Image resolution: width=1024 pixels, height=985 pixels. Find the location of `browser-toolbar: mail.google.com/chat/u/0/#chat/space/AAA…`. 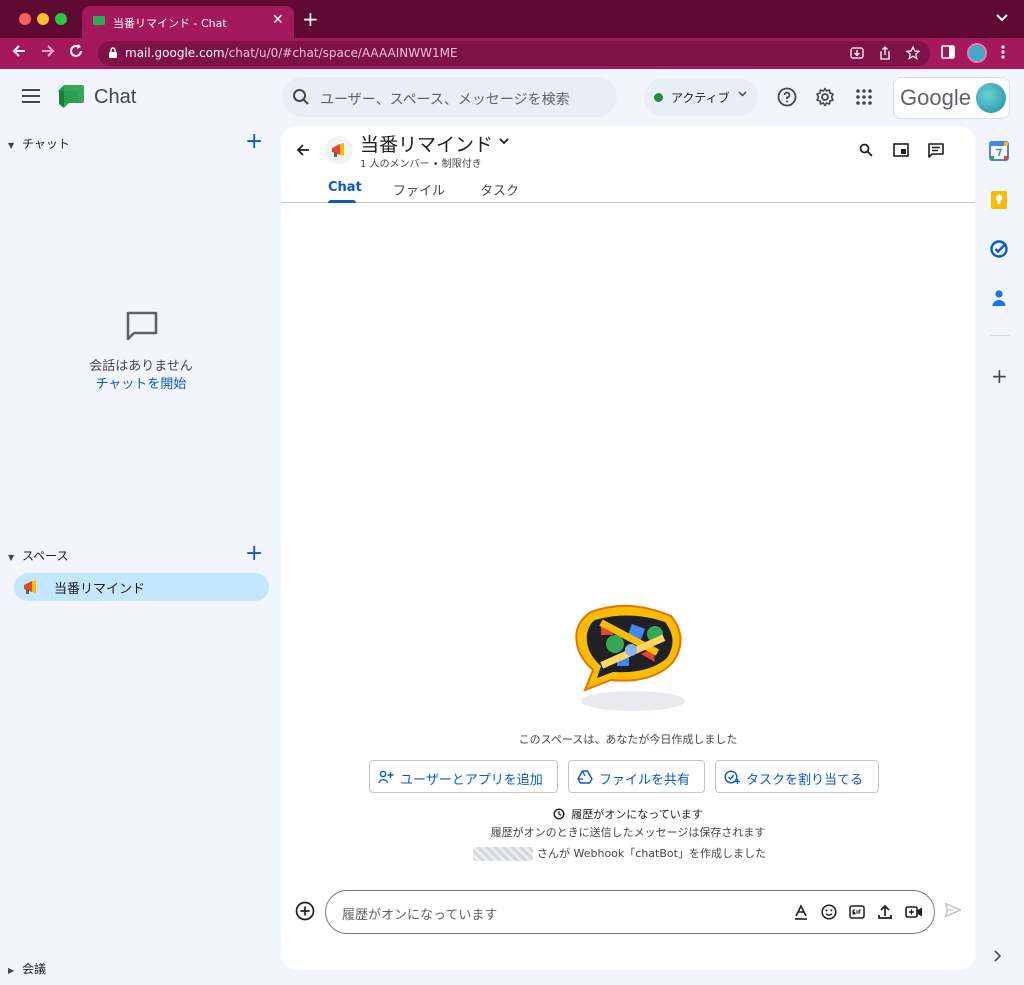

browser-toolbar: mail.google.com/chat/u/0/#chat/space/AAA… is located at coordinates (512, 53).